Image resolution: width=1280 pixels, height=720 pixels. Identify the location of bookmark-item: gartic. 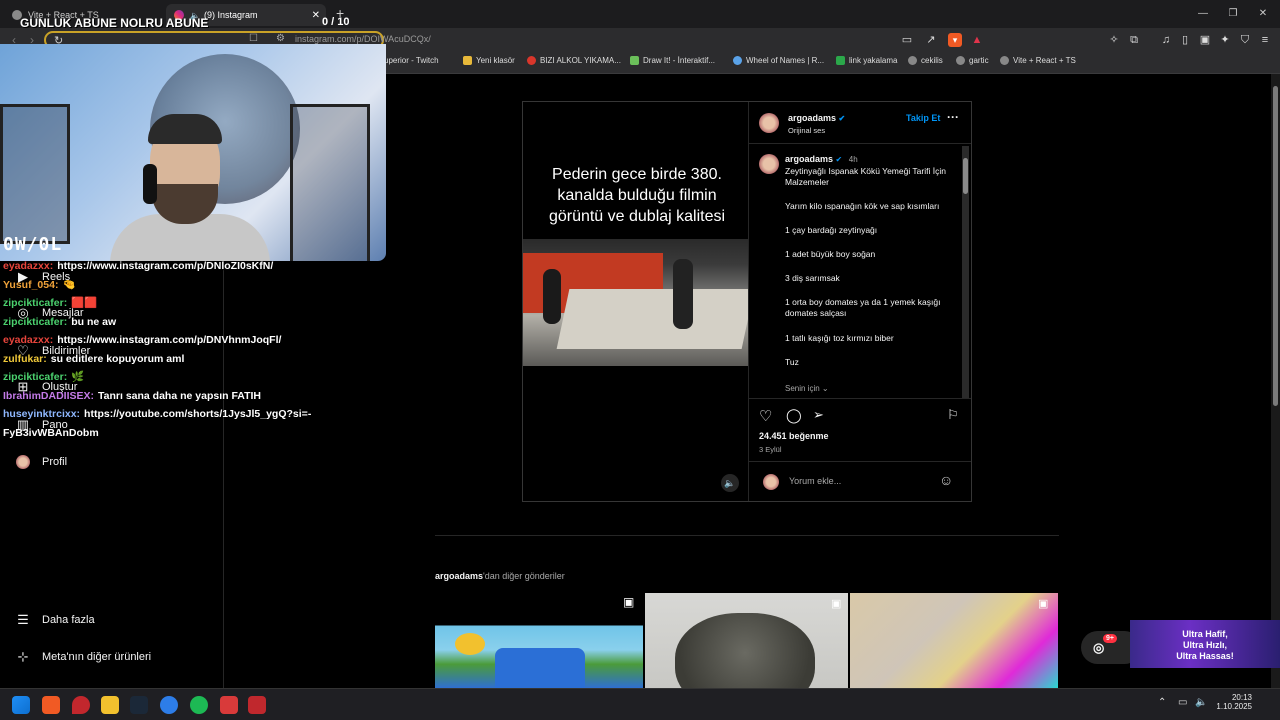
(972, 60).